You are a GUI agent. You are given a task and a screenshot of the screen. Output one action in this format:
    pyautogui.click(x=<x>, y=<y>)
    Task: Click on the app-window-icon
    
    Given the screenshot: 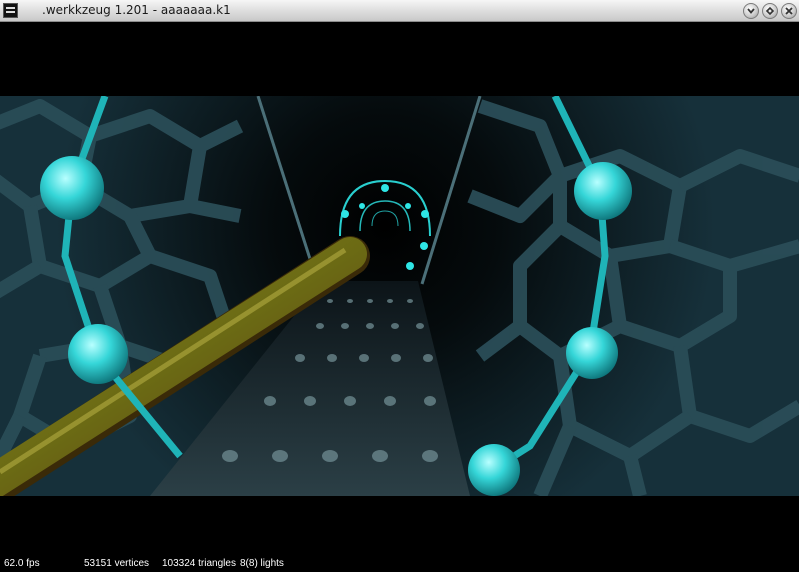 What is the action you would take?
    pyautogui.click(x=10, y=10)
    